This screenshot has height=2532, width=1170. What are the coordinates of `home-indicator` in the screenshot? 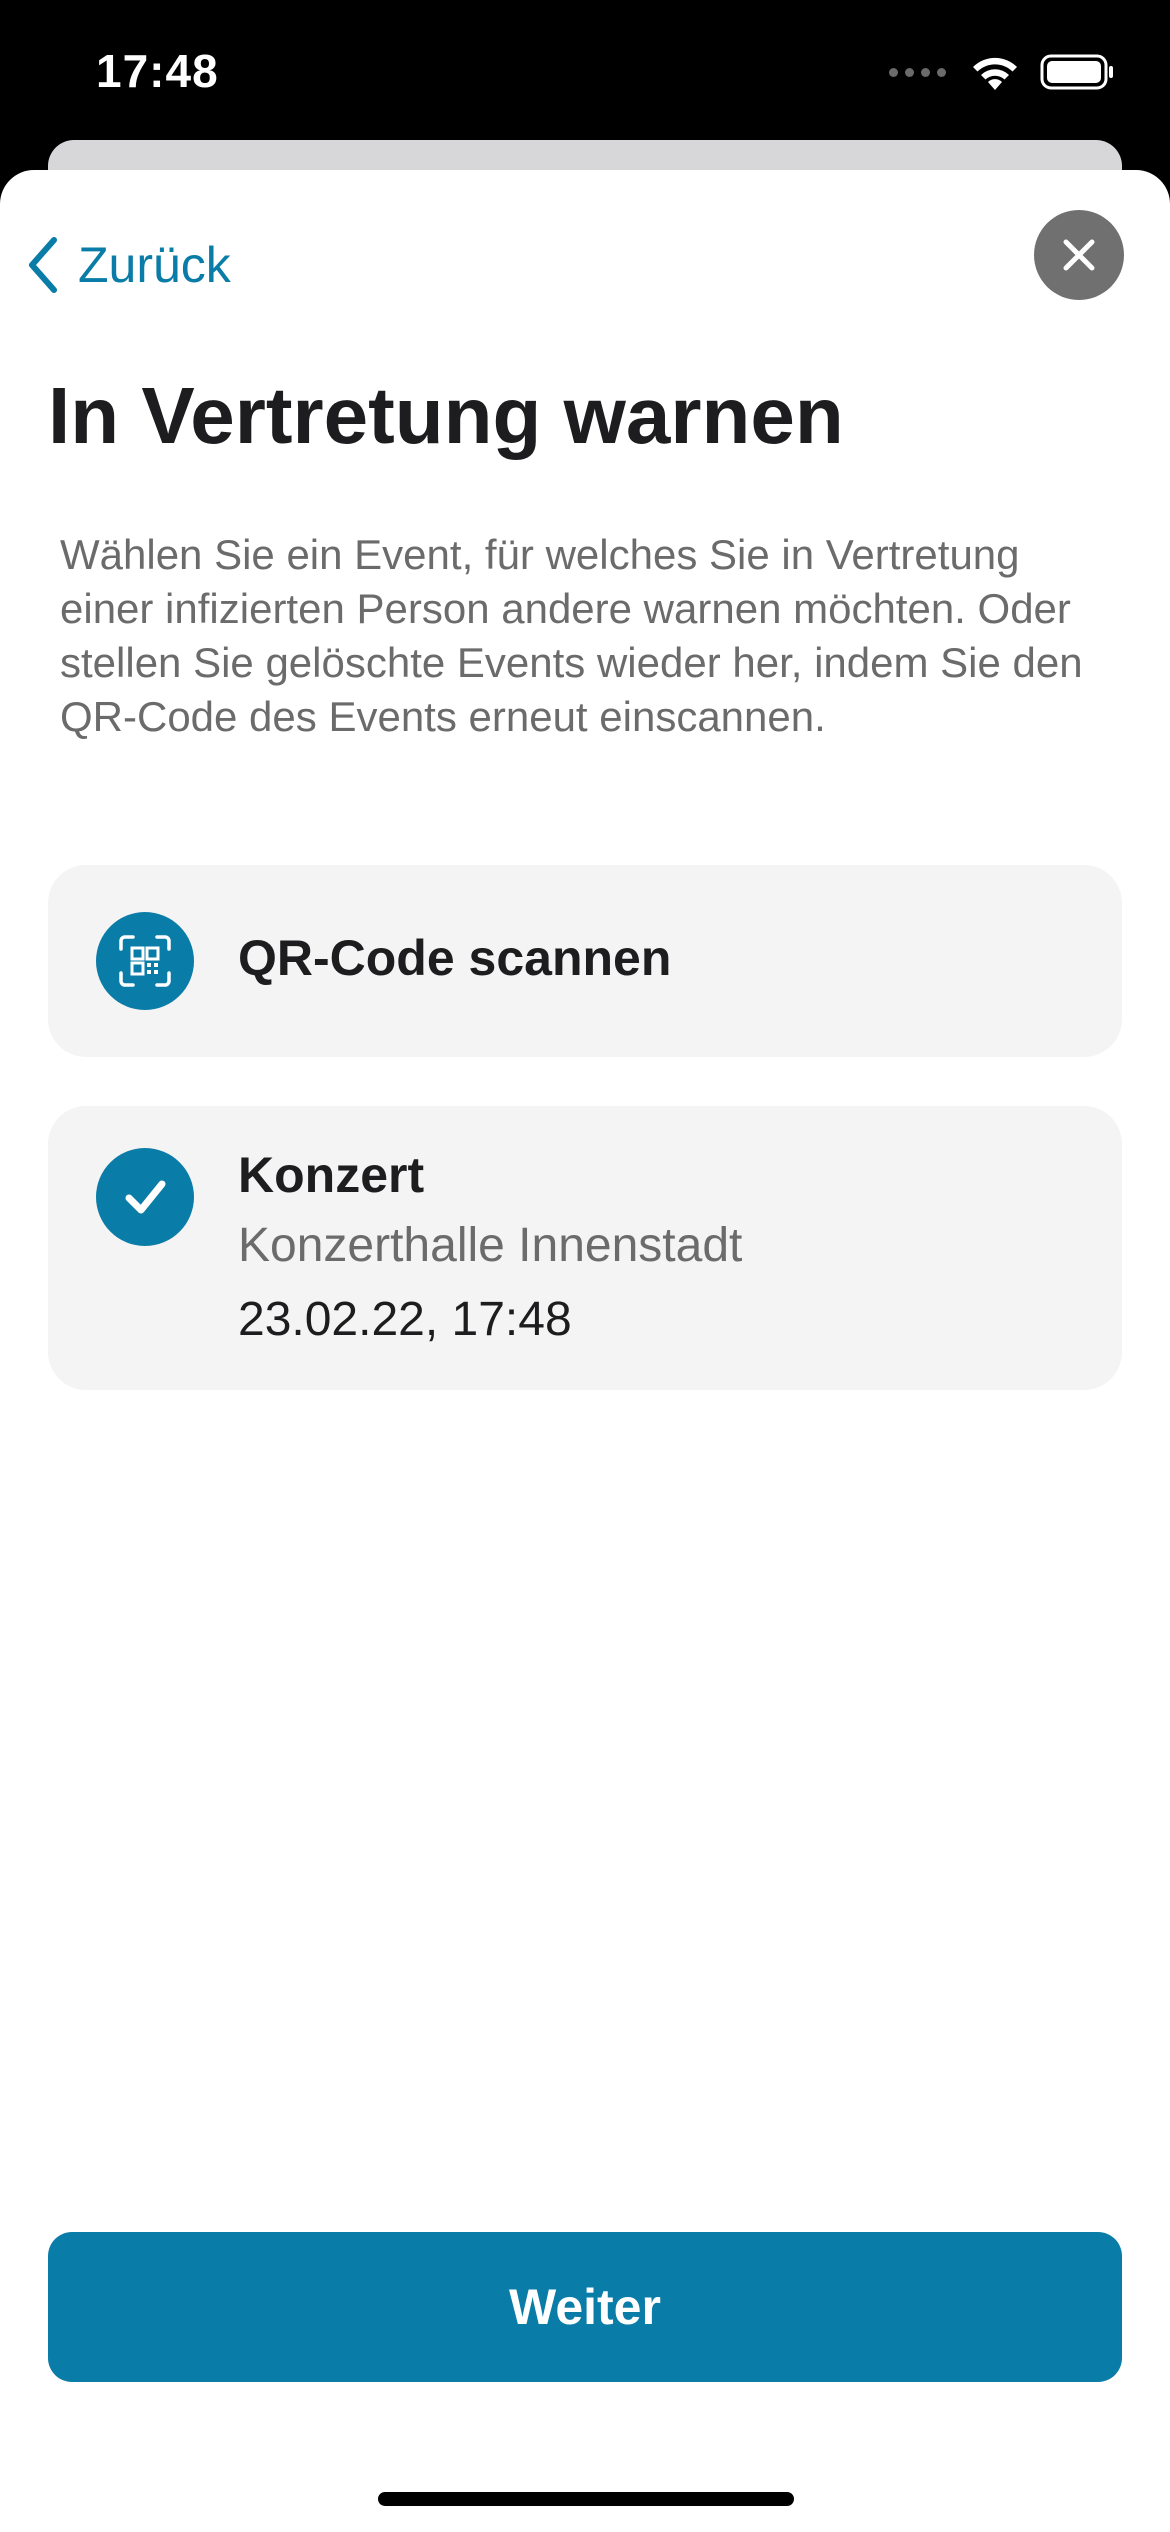 It's located at (586, 2499).